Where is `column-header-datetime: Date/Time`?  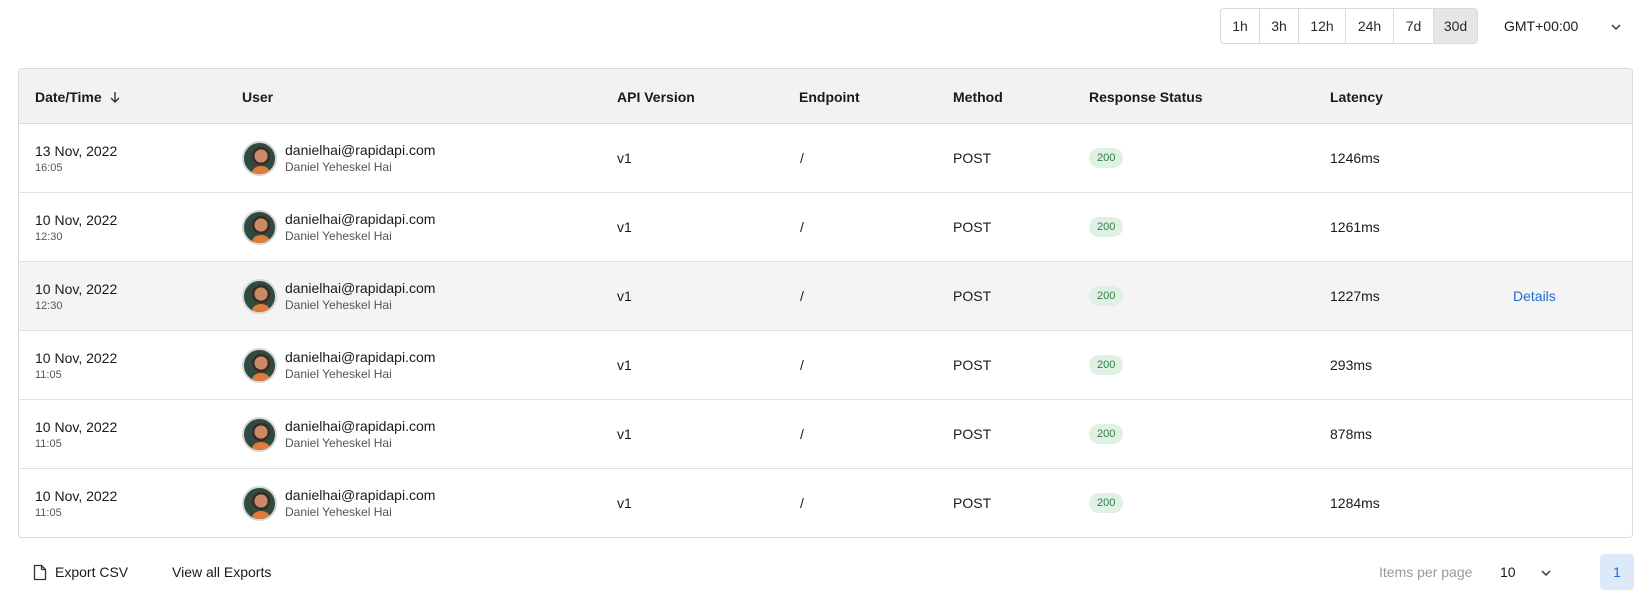
column-header-datetime: Date/Time is located at coordinates (78, 96).